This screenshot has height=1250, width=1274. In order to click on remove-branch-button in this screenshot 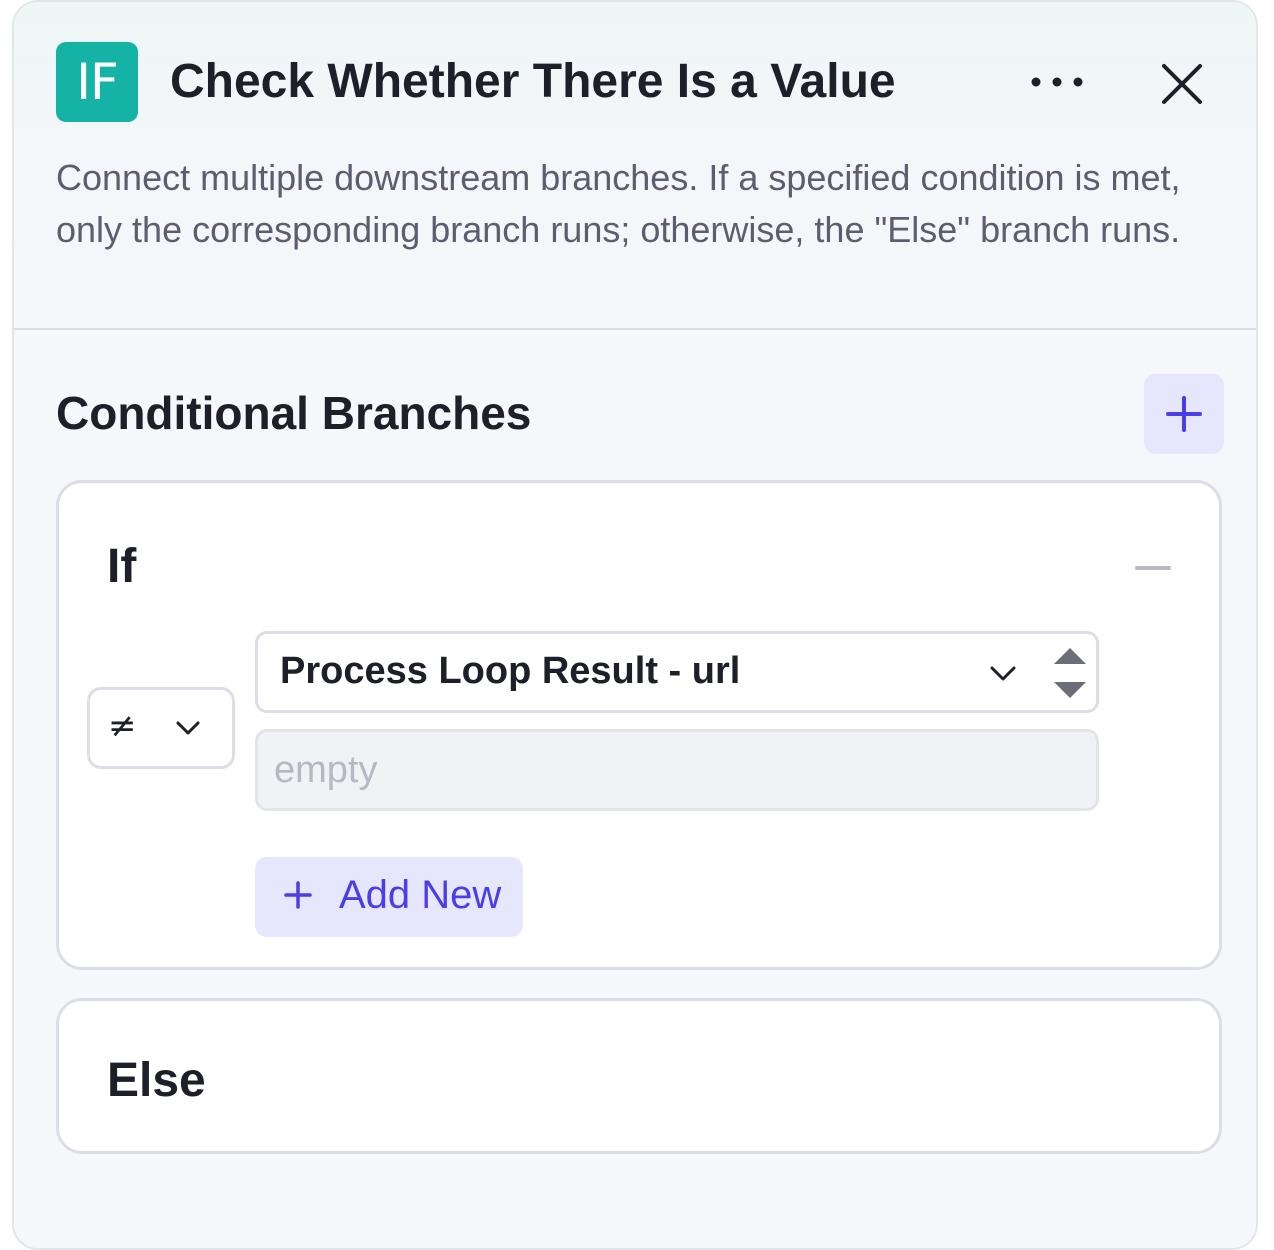, I will do `click(1153, 568)`.